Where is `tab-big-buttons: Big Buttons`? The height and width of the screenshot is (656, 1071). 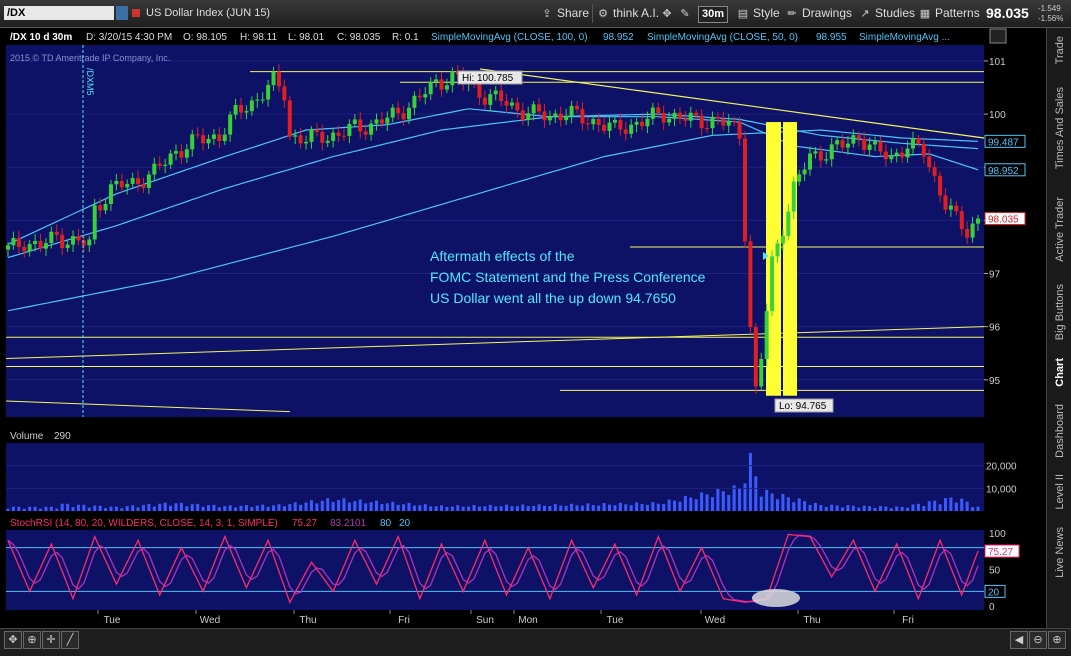 tab-big-buttons: Big Buttons is located at coordinates (1059, 312).